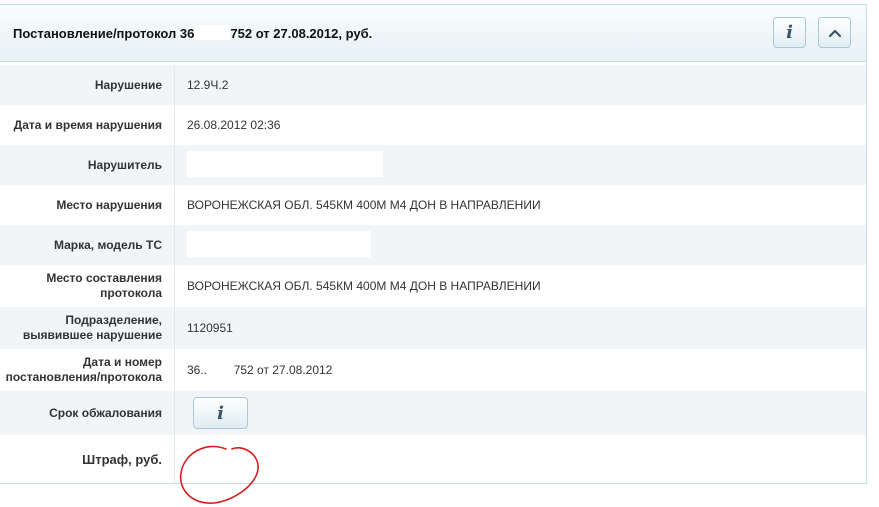 The height and width of the screenshot is (507, 879). What do you see at coordinates (107, 244) in the screenshot?
I see `row-label: Марка, модель ТС` at bounding box center [107, 244].